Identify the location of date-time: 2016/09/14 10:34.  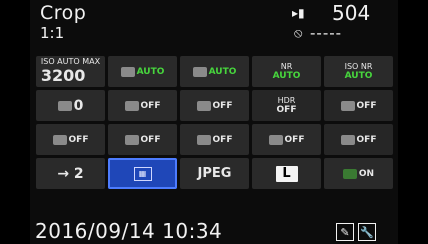
(129, 231).